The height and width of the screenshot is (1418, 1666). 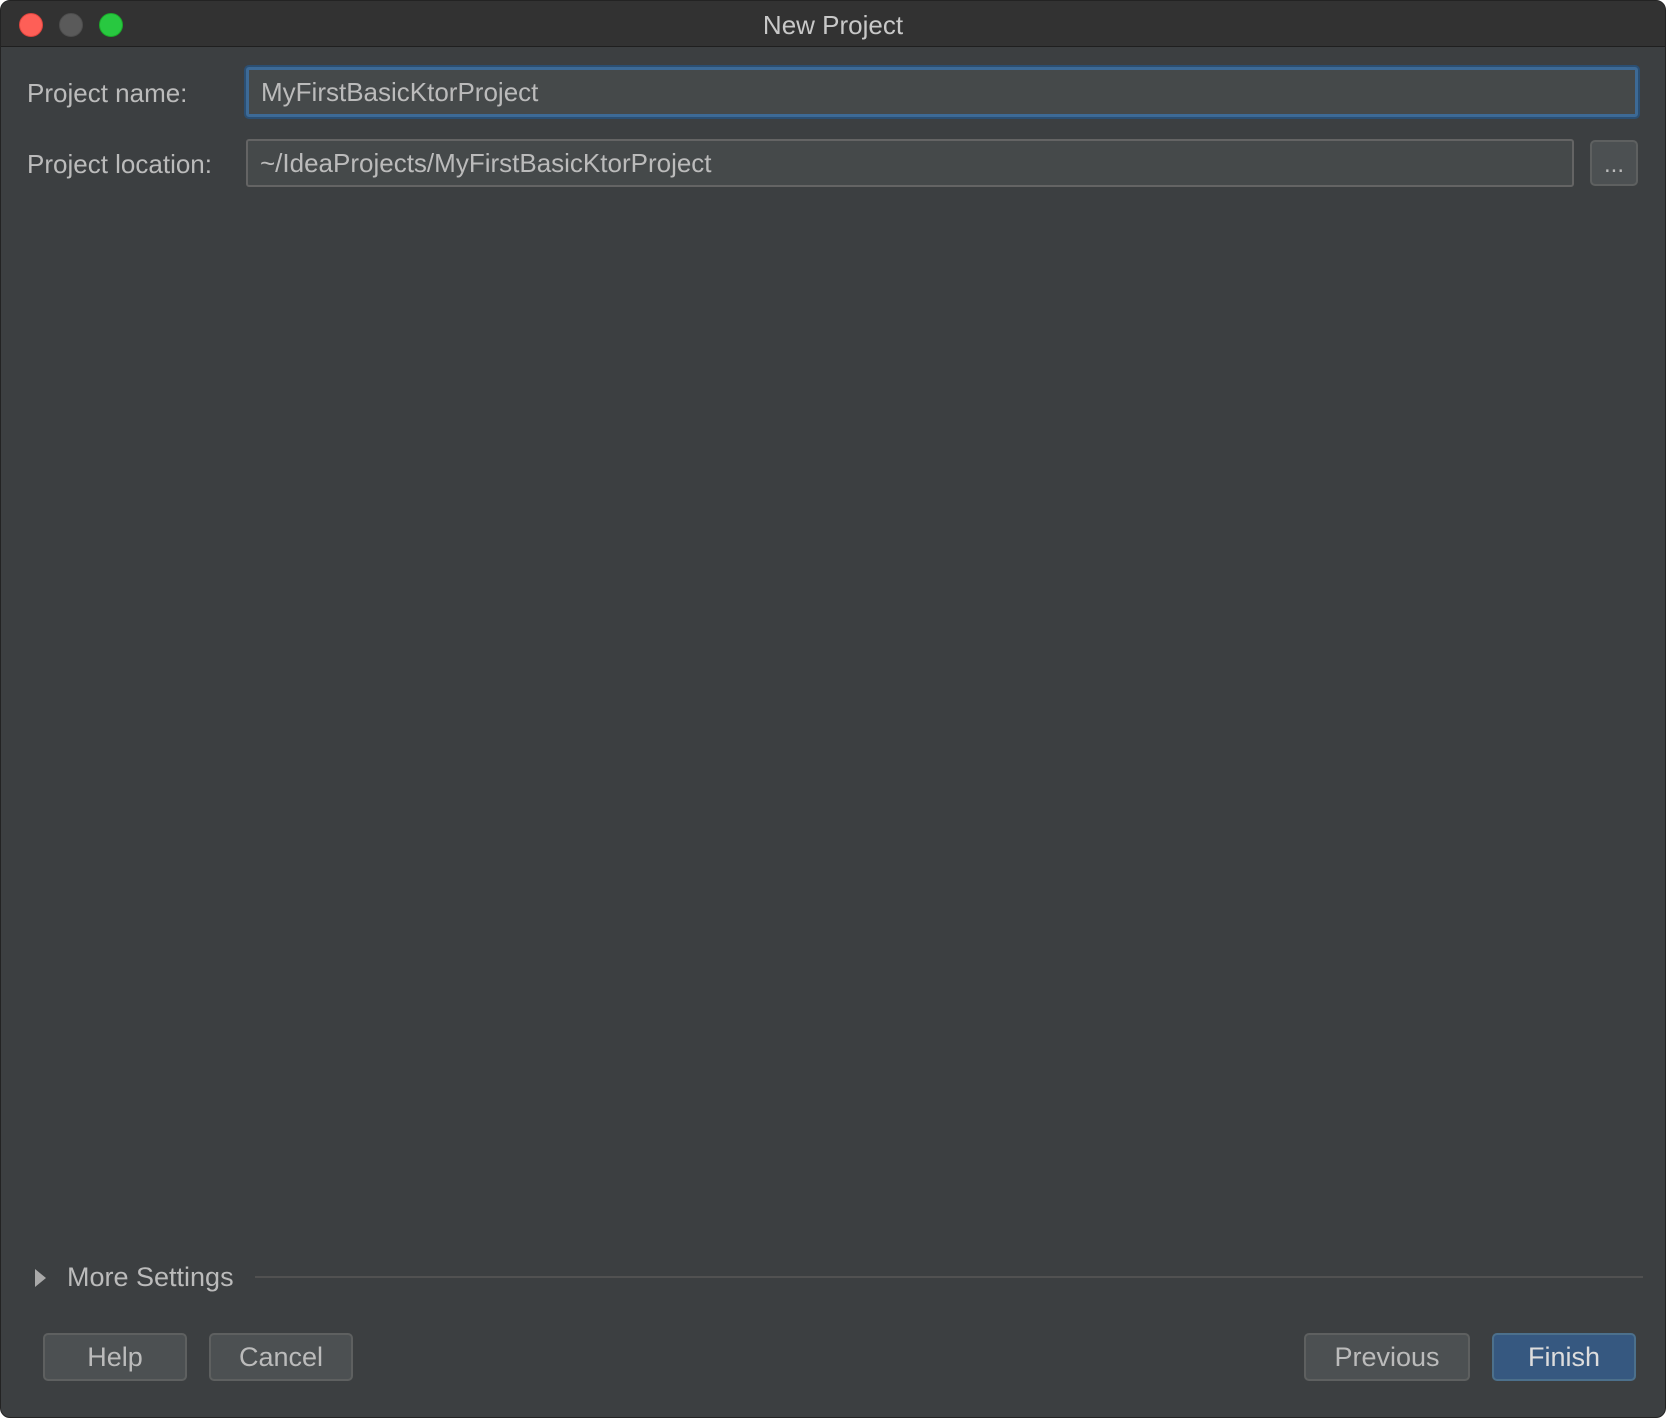 I want to click on title-bar: New Project, so click(x=833, y=24).